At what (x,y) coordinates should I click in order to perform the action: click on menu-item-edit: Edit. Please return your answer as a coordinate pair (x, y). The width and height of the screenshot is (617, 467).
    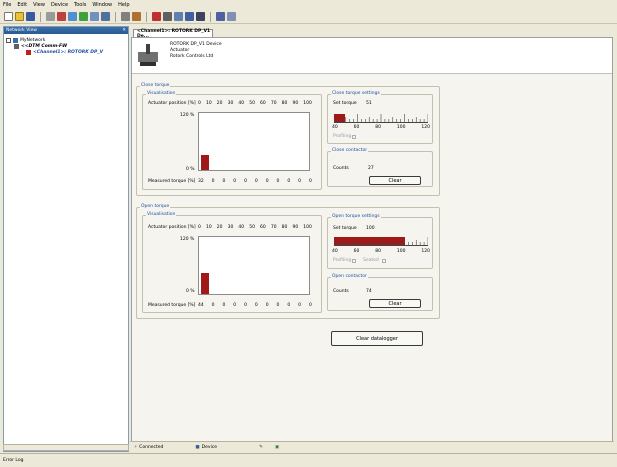
    Looking at the image, I should click on (22, 5).